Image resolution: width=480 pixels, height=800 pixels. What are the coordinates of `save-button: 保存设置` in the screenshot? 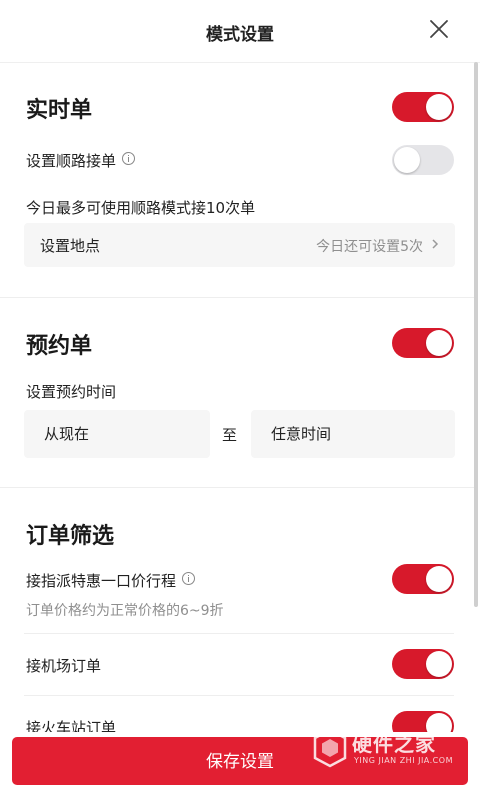 It's located at (240, 761).